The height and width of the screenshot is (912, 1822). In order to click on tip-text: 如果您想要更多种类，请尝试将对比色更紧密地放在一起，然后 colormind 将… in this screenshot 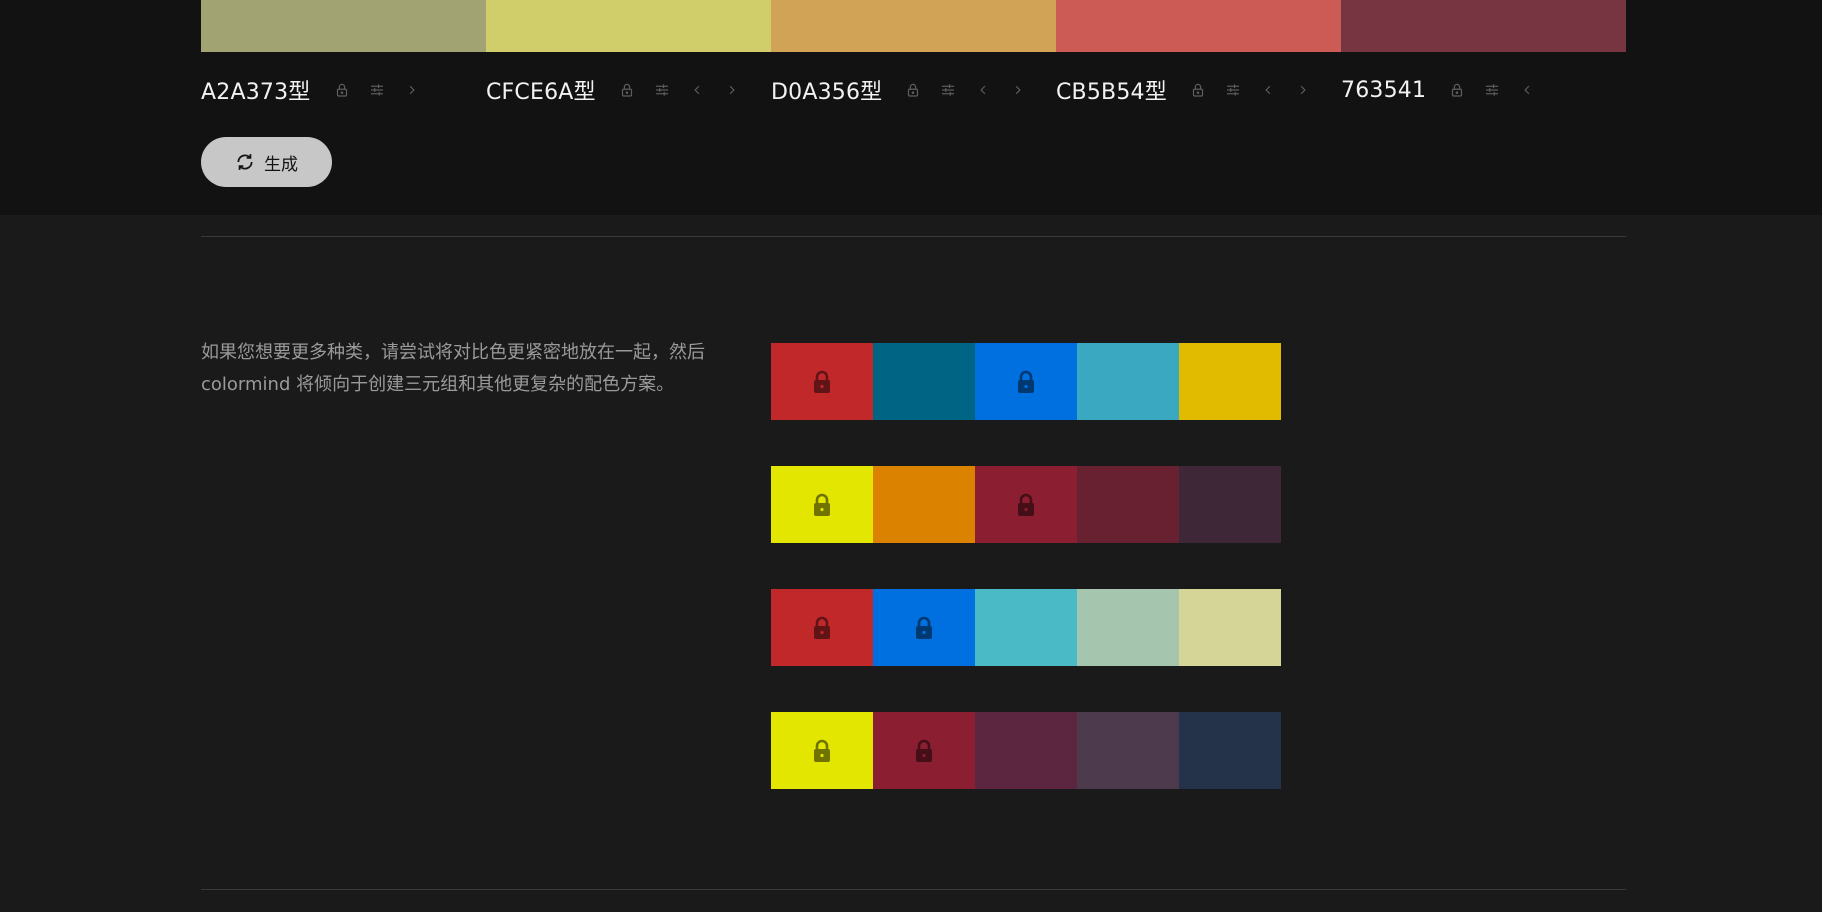, I will do `click(453, 368)`.